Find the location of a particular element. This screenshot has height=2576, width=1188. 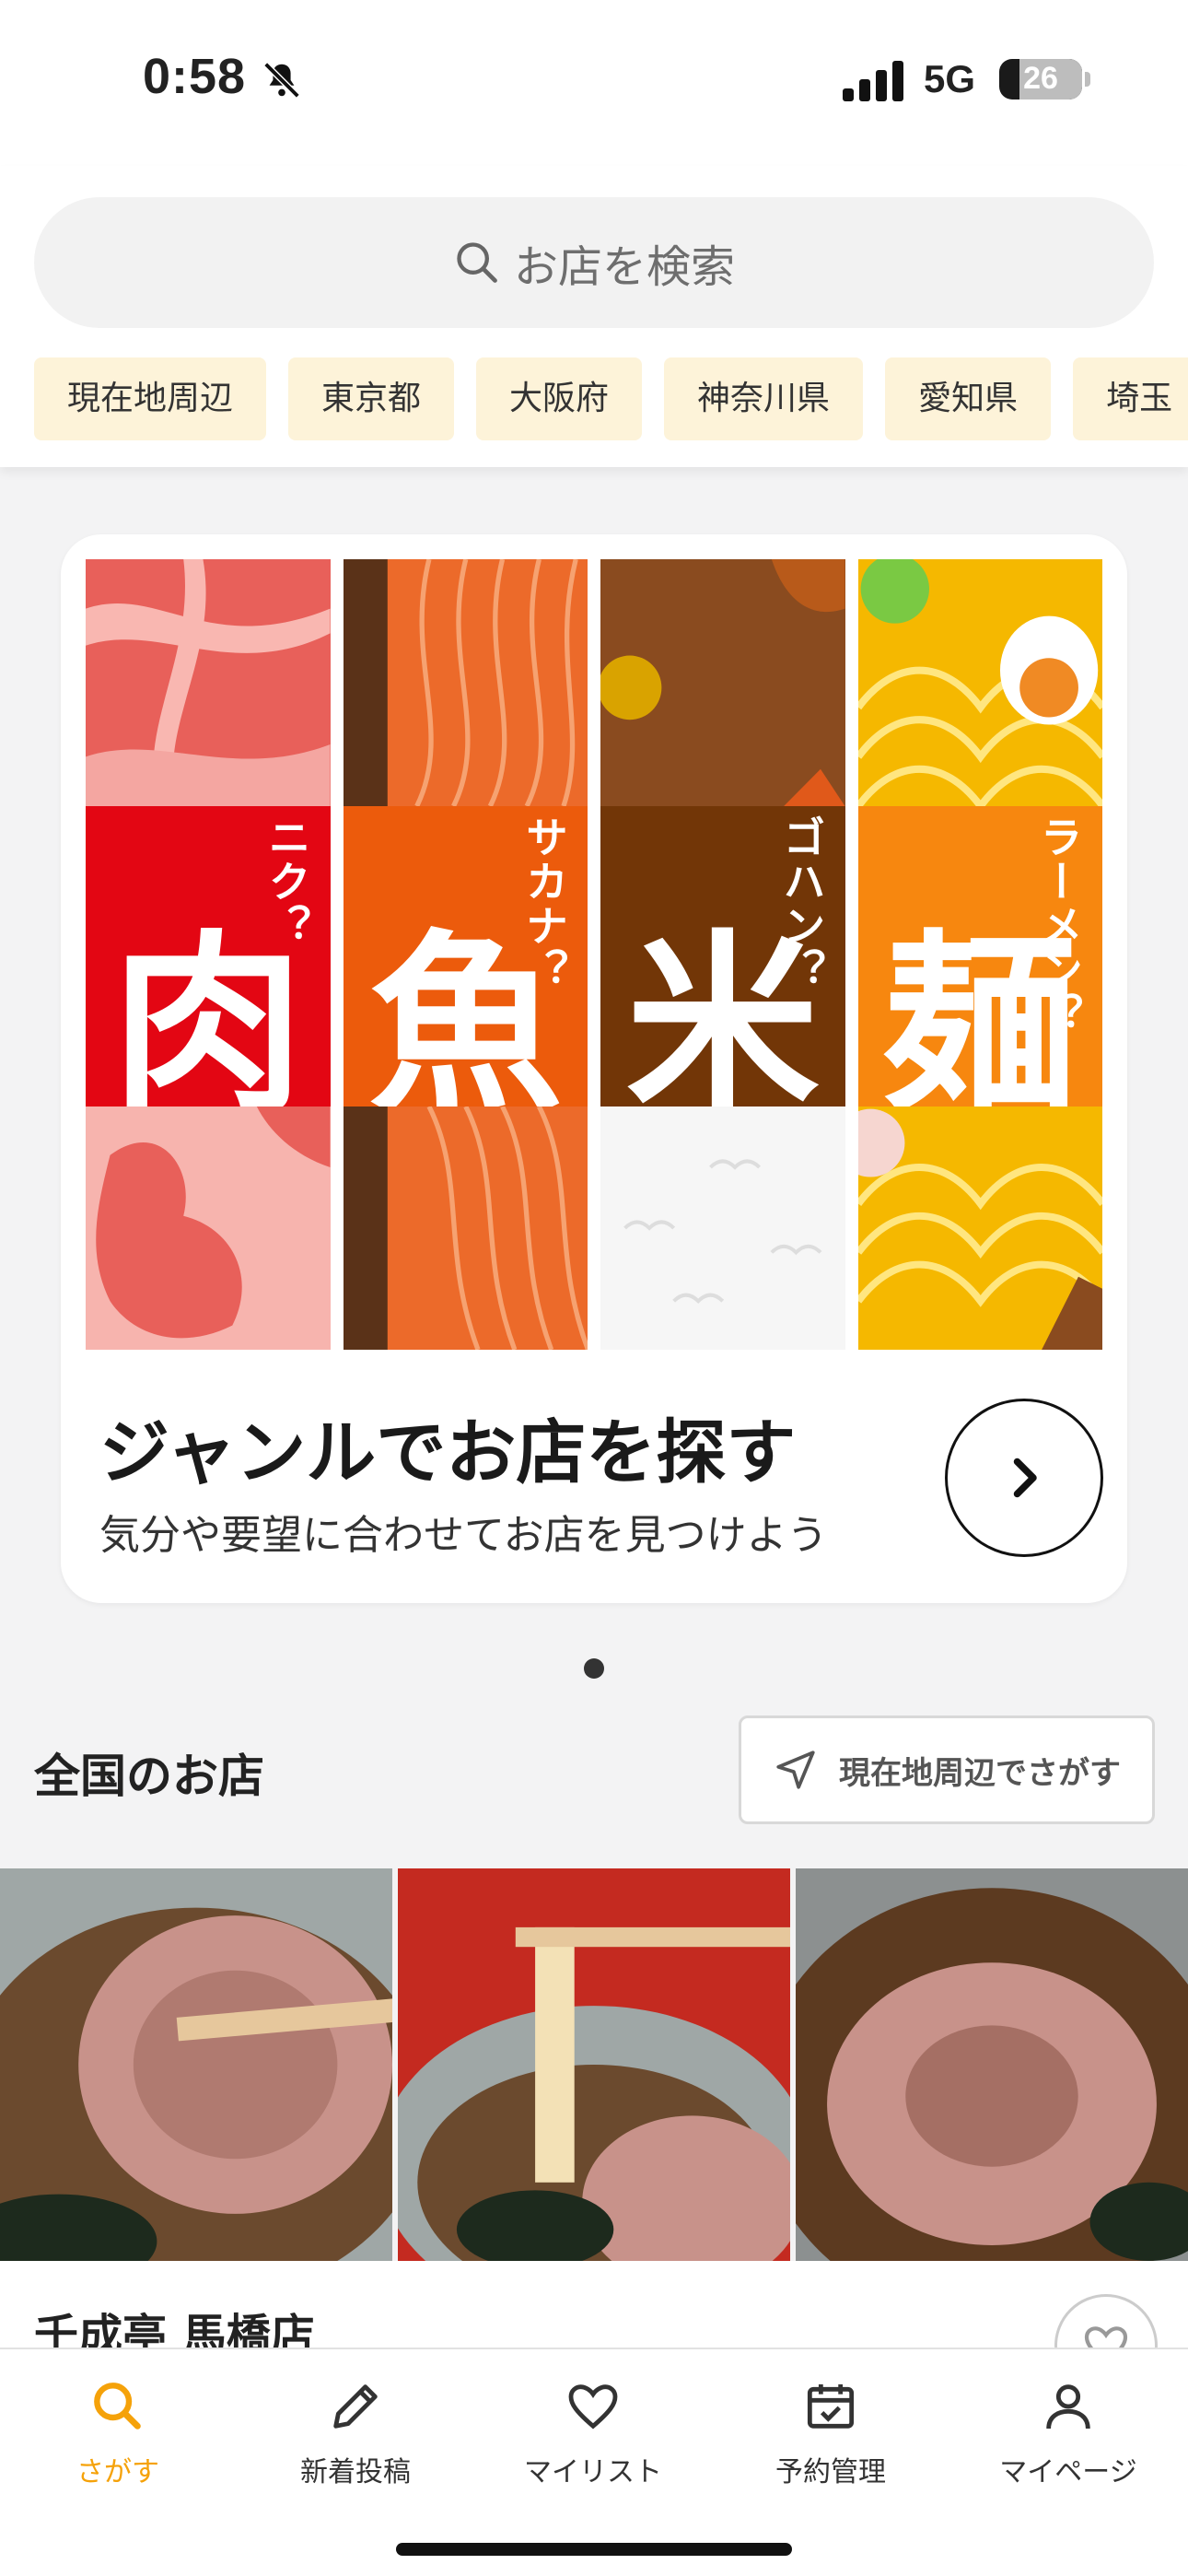

pencil-icon is located at coordinates (355, 2406).